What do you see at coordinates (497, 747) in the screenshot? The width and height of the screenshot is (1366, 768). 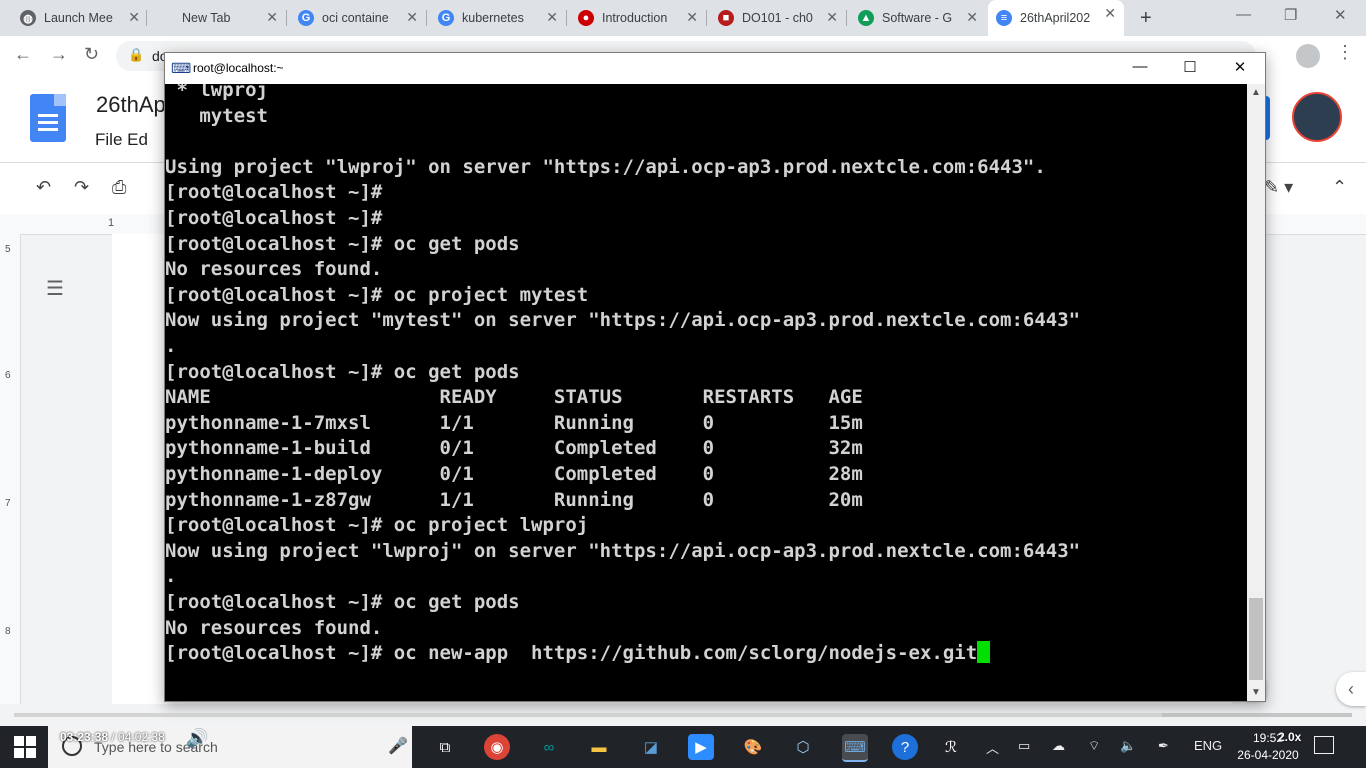 I see `chrome-icon: ◉` at bounding box center [497, 747].